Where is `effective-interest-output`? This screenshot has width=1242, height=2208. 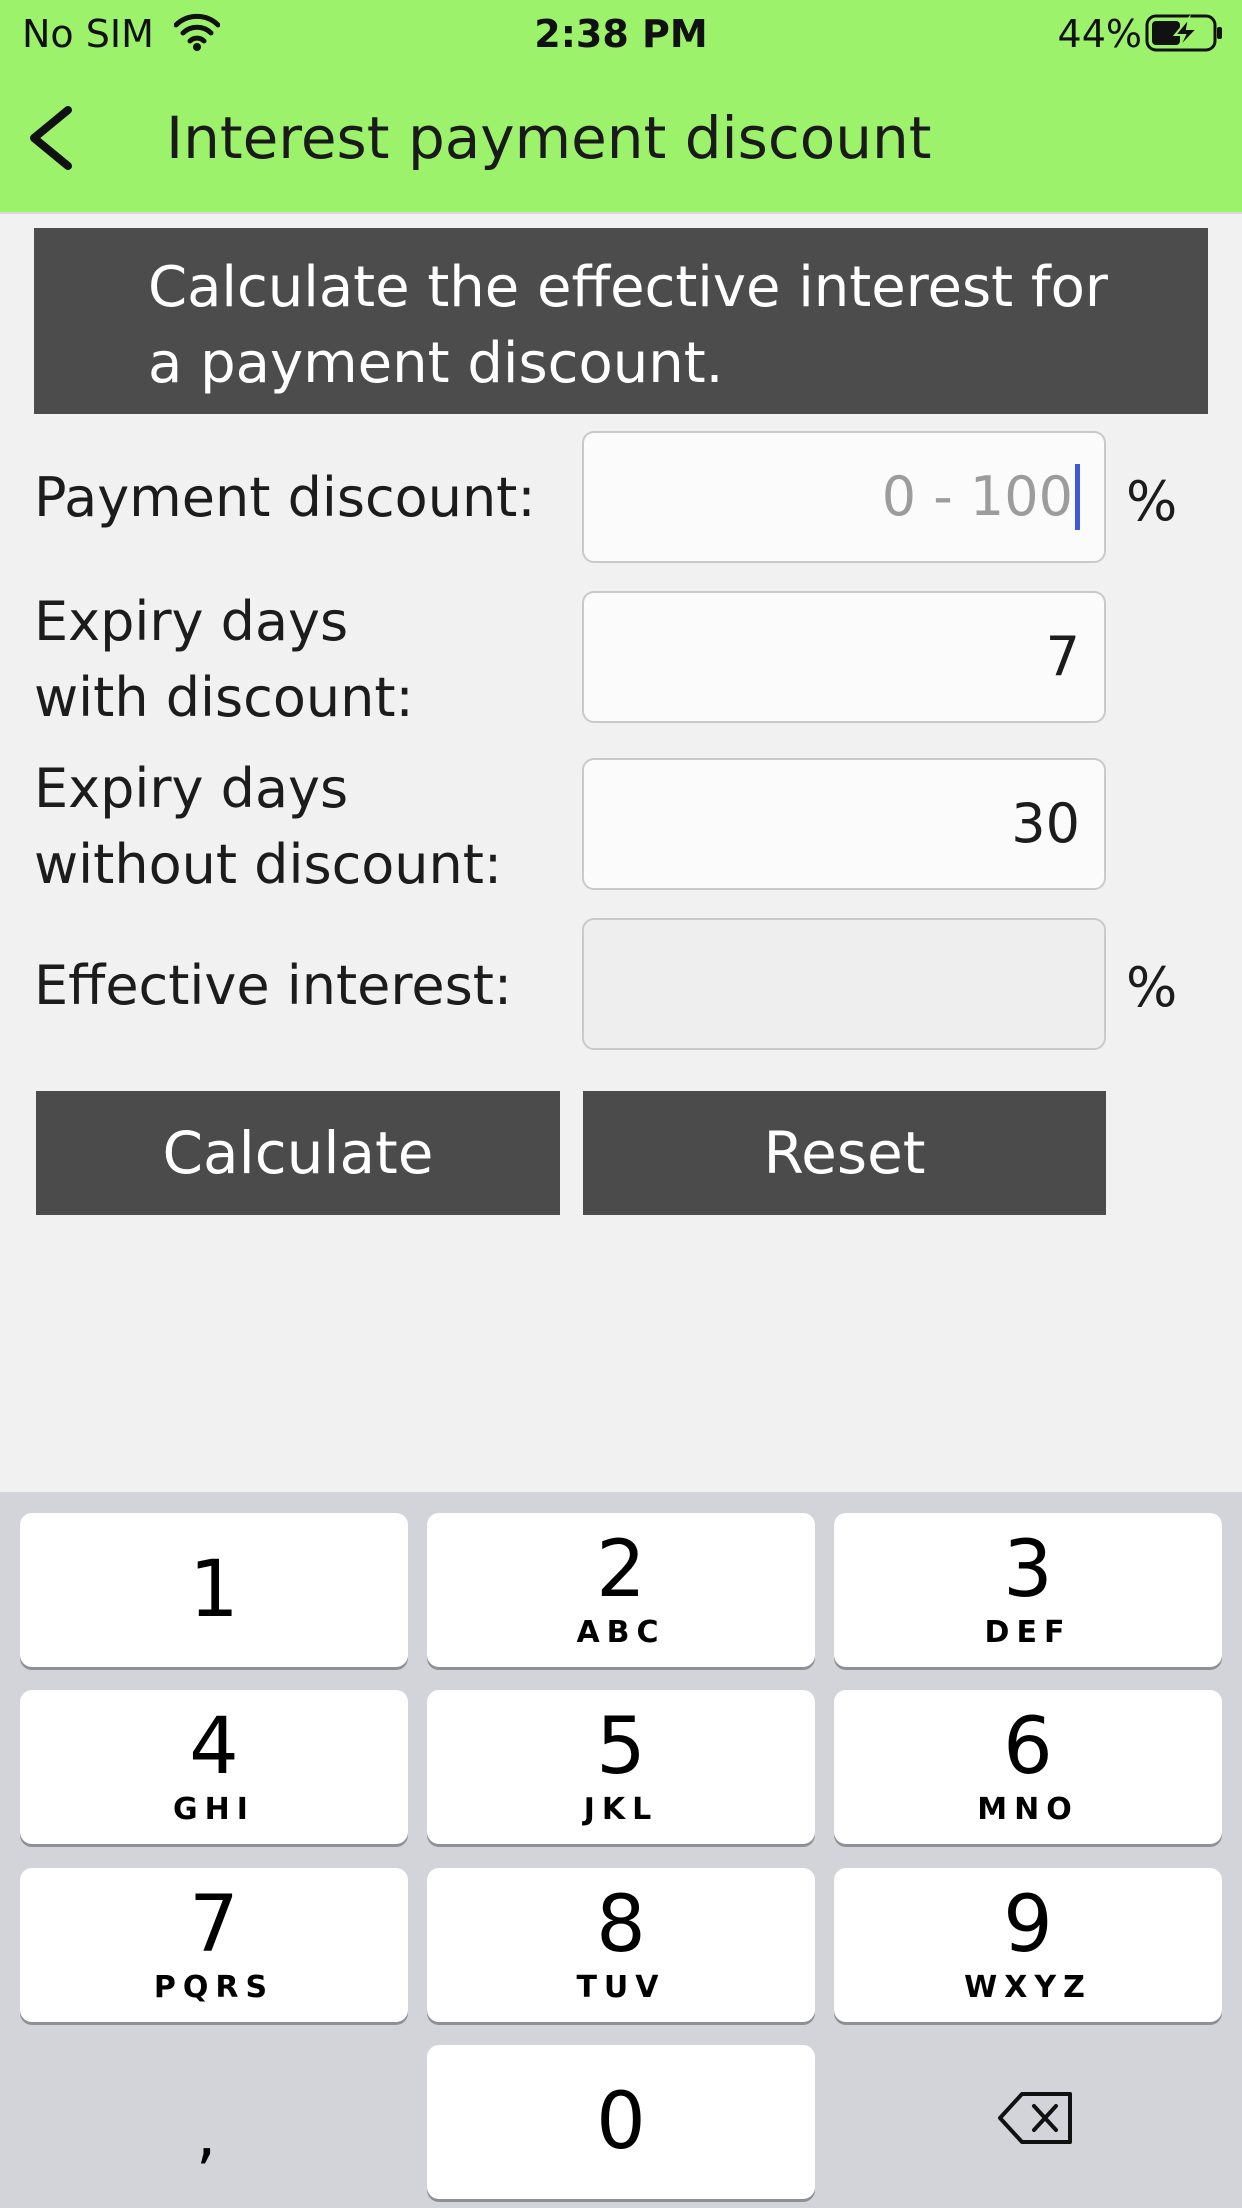 effective-interest-output is located at coordinates (844, 984).